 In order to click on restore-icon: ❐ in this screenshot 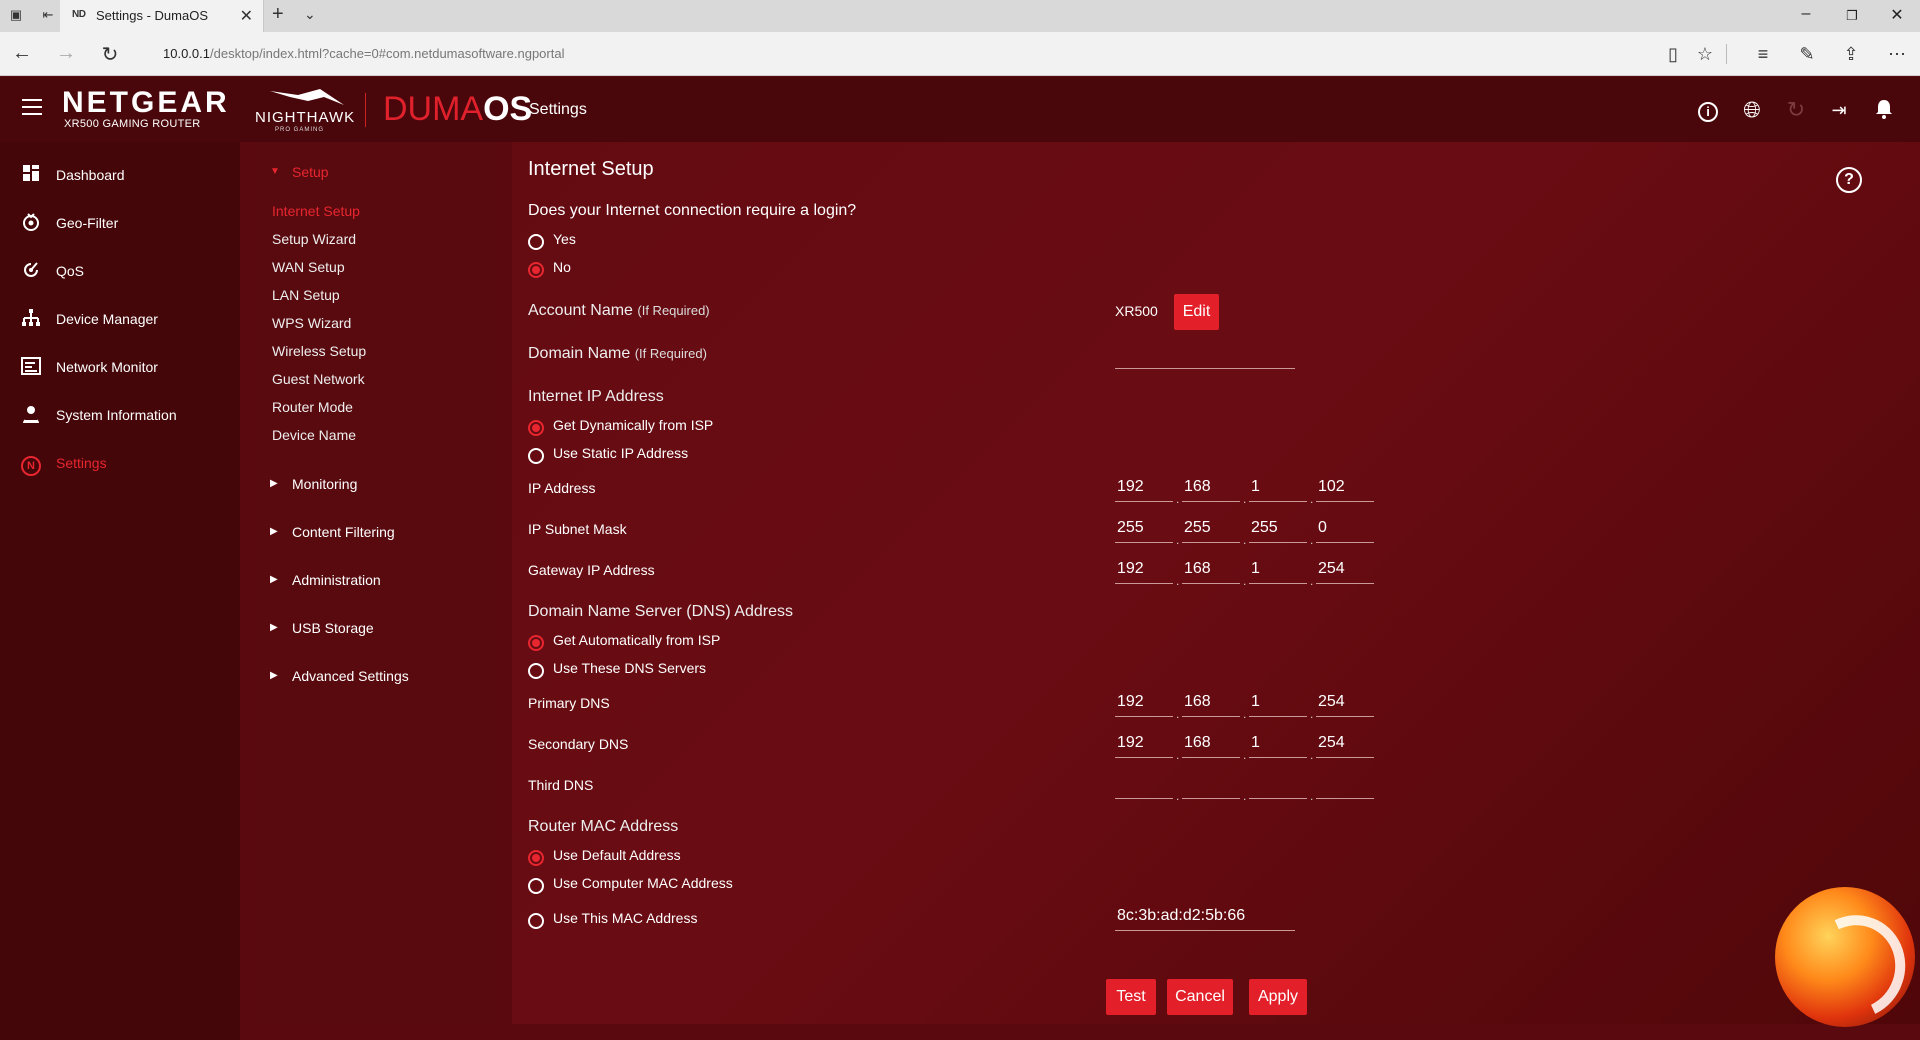, I will do `click(1852, 16)`.